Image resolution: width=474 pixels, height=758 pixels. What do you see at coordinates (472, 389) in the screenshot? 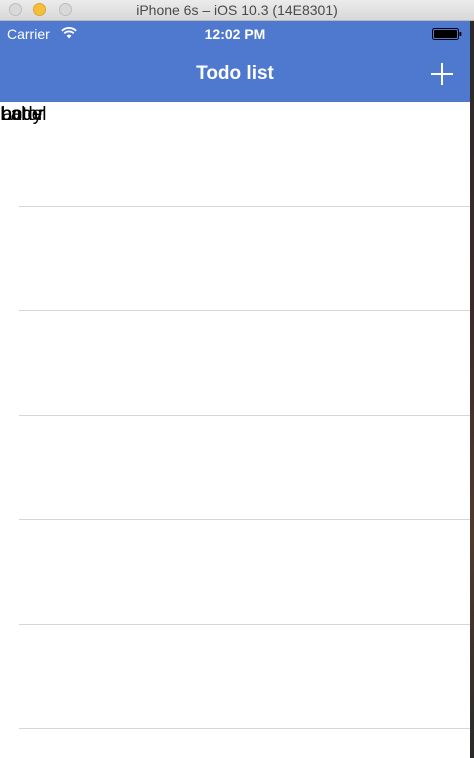
I see `desktop-background-edge` at bounding box center [472, 389].